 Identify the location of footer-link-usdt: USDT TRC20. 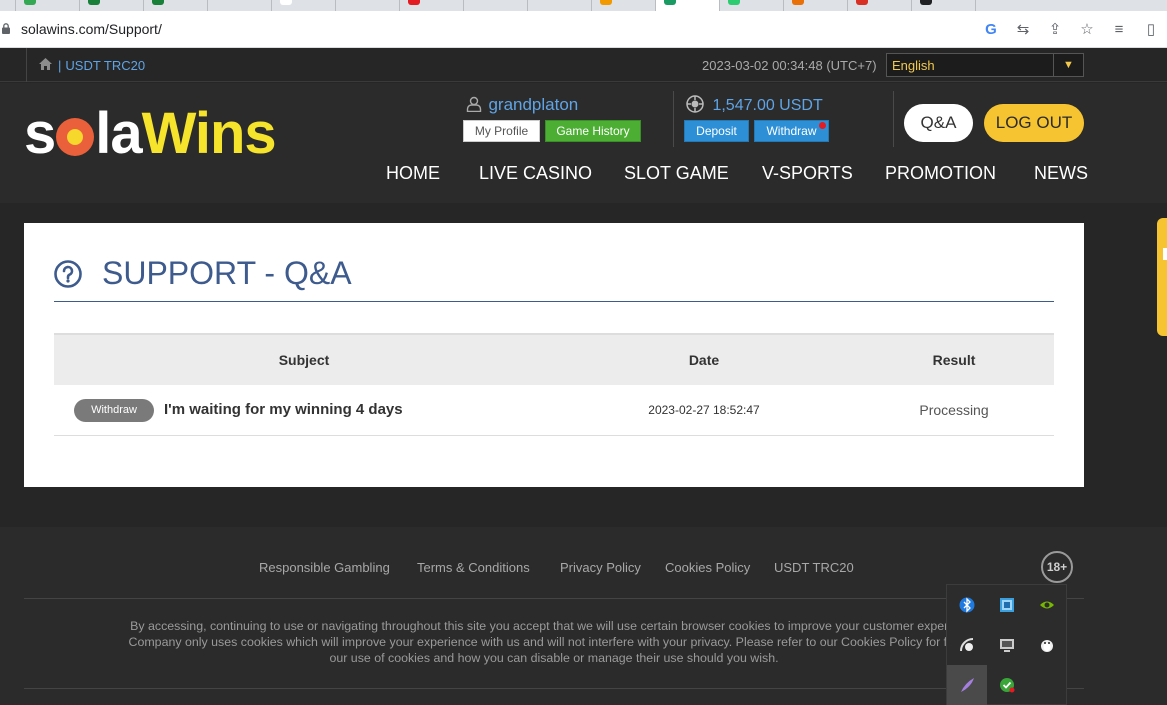
(814, 567).